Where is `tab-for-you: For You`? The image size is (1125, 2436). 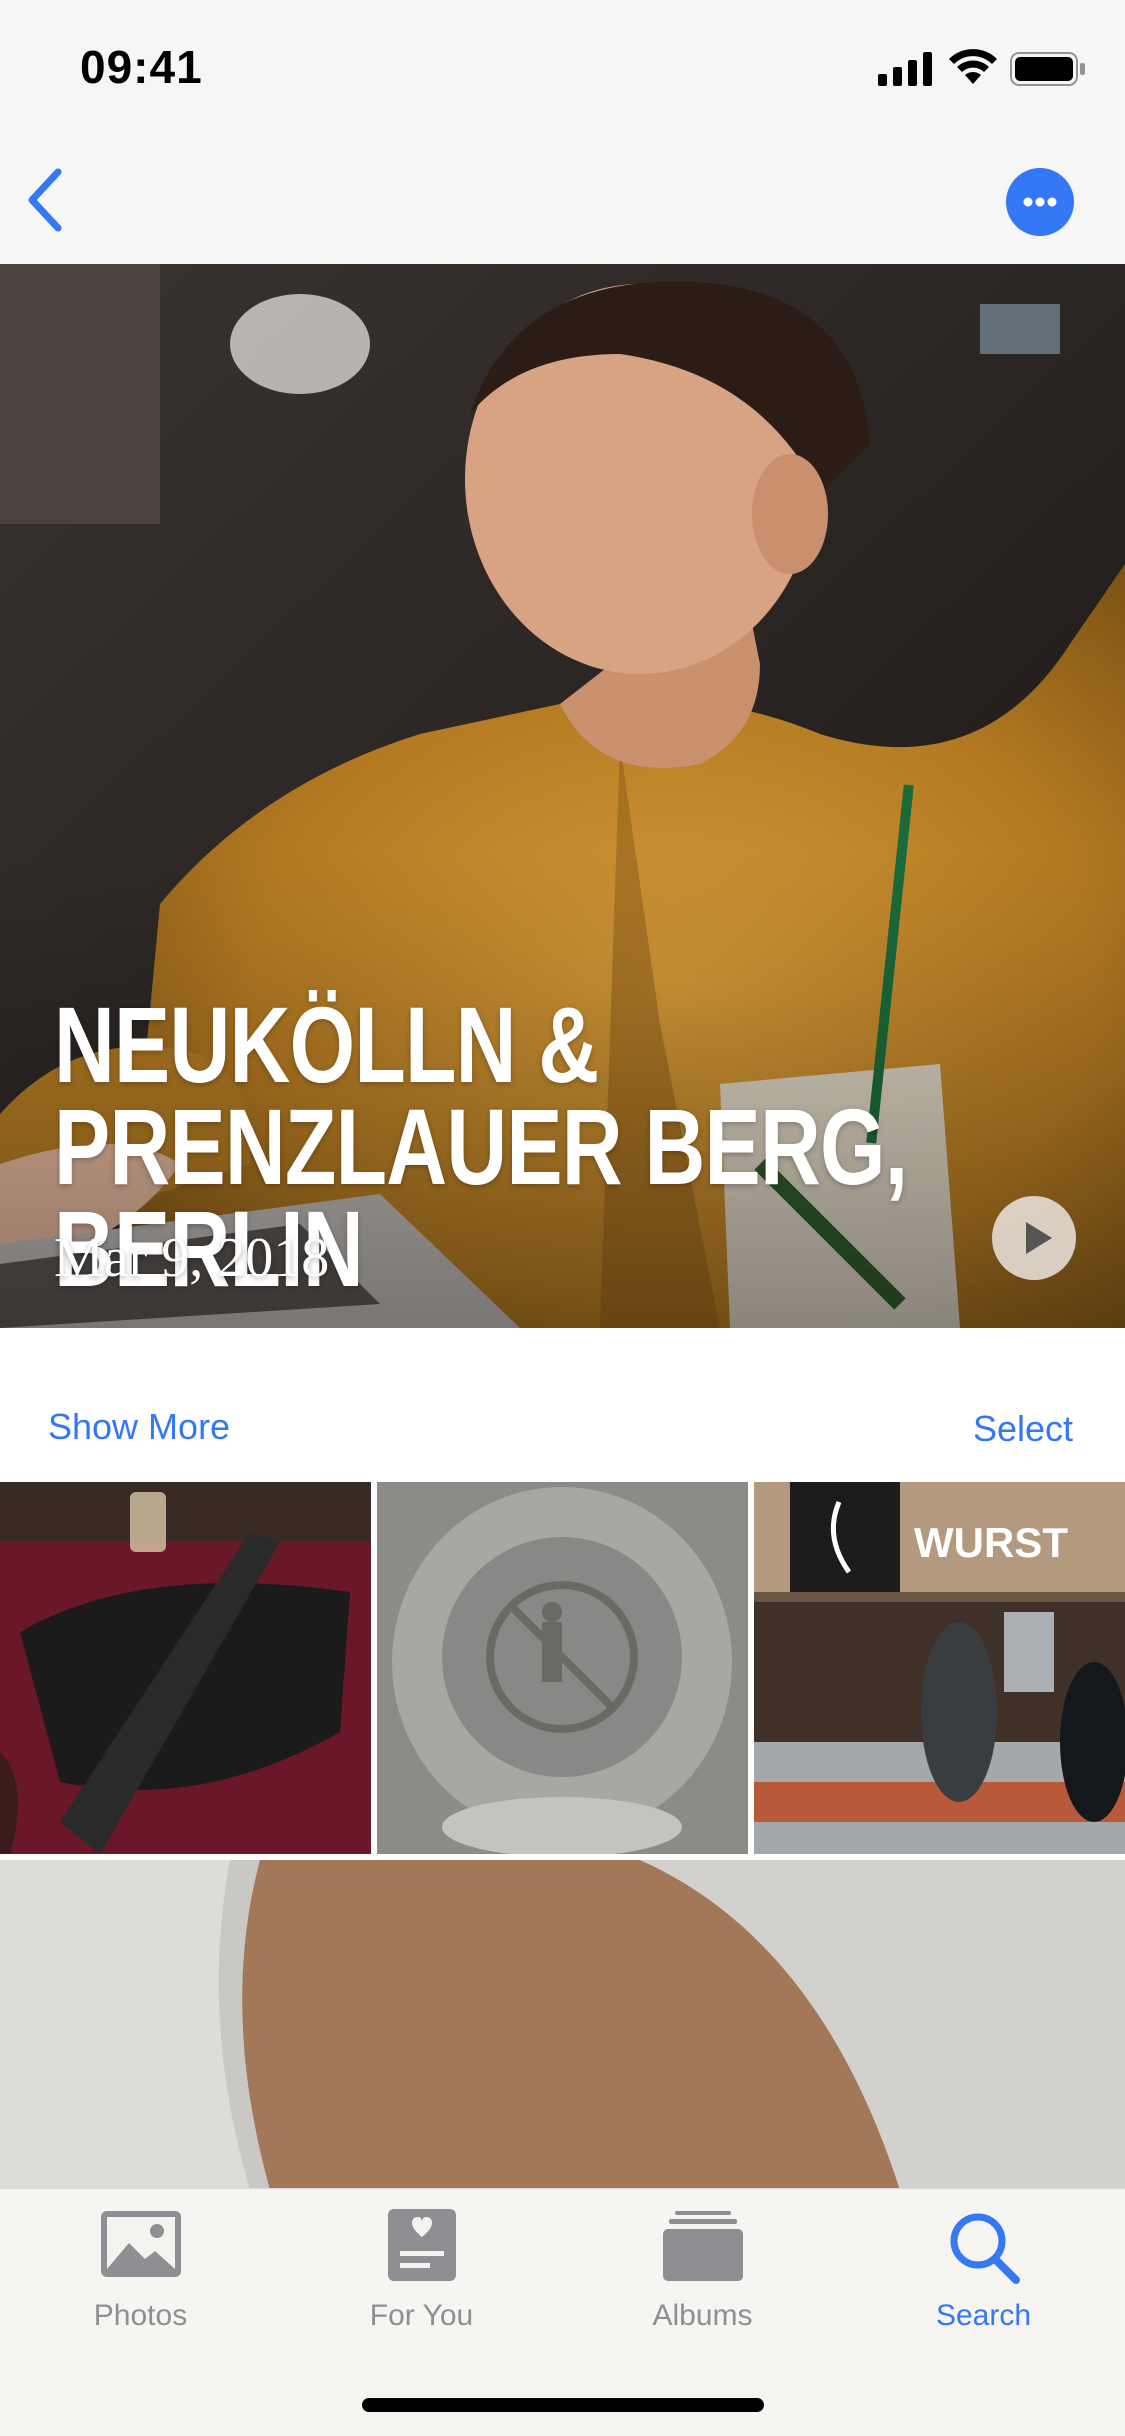 tab-for-you: For You is located at coordinates (421, 2282).